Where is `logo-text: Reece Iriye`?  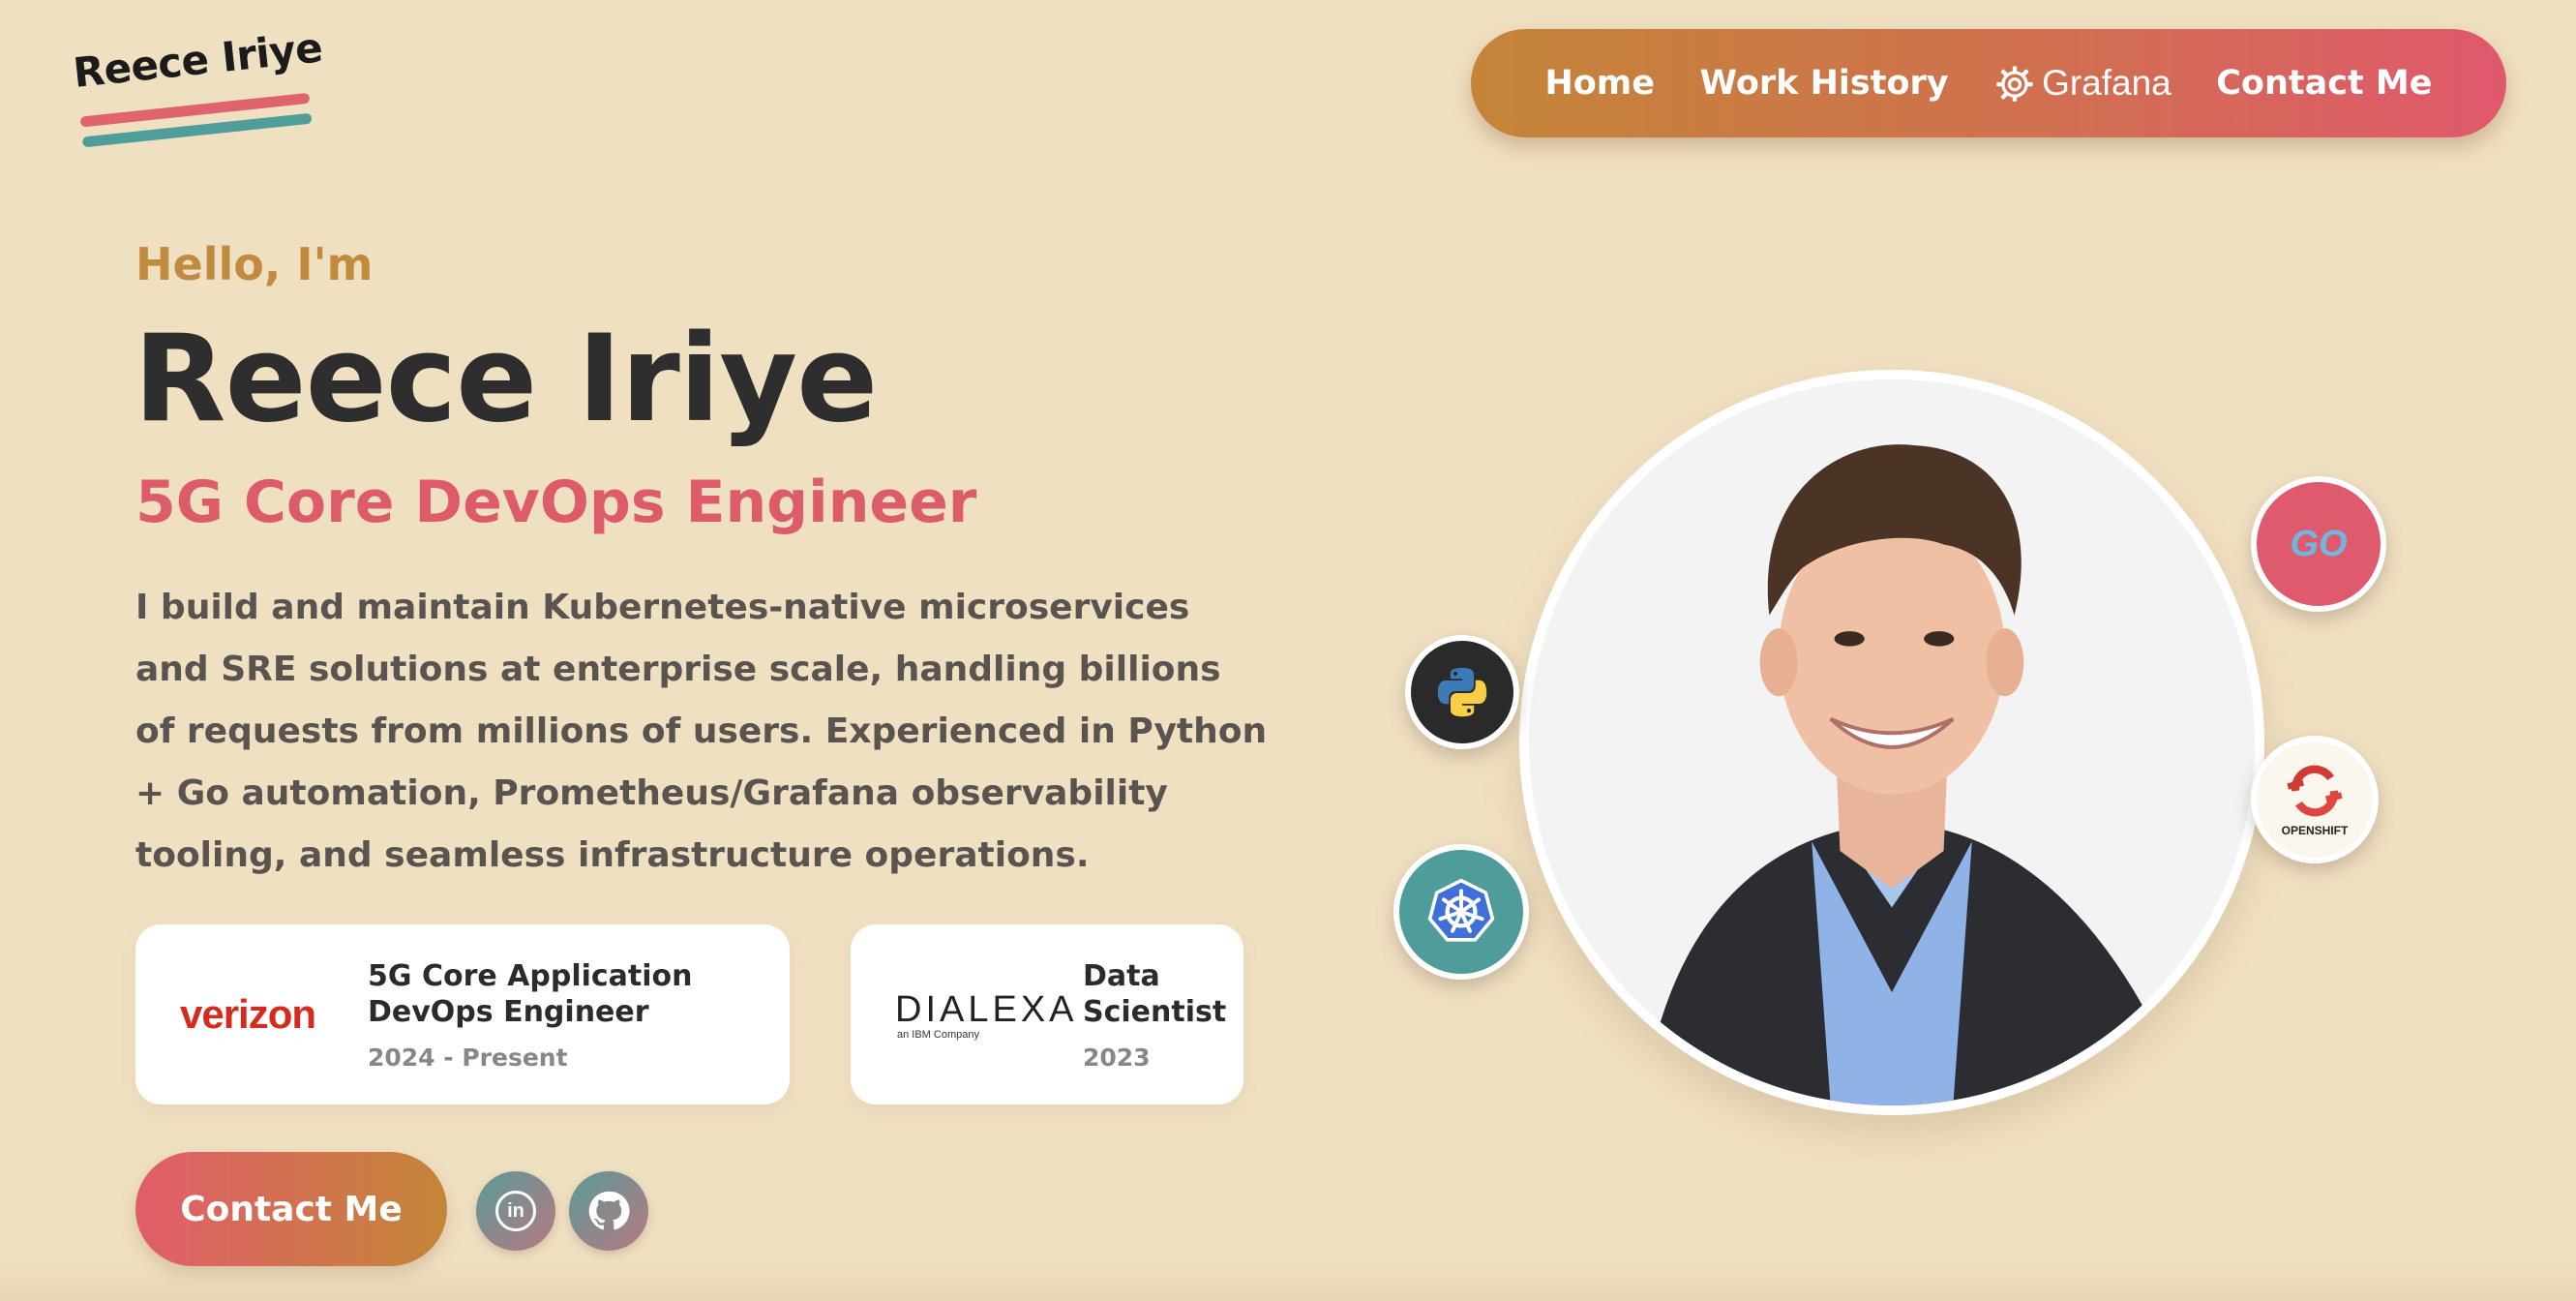 logo-text: Reece Iriye is located at coordinates (198, 60).